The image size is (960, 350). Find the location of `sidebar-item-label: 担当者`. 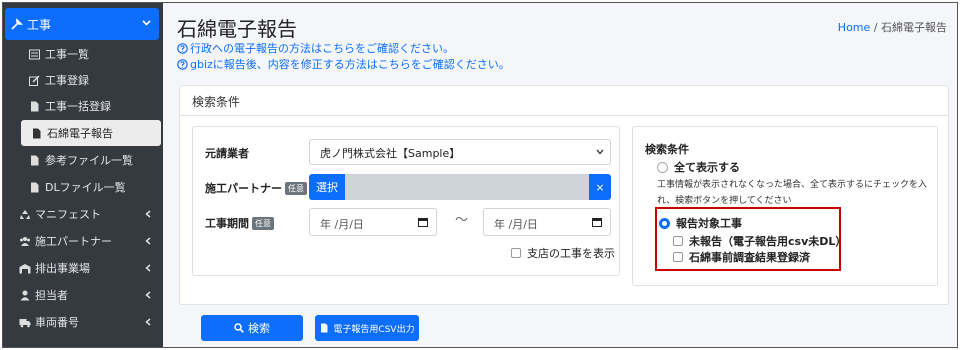

sidebar-item-label: 担当者 is located at coordinates (51, 295).